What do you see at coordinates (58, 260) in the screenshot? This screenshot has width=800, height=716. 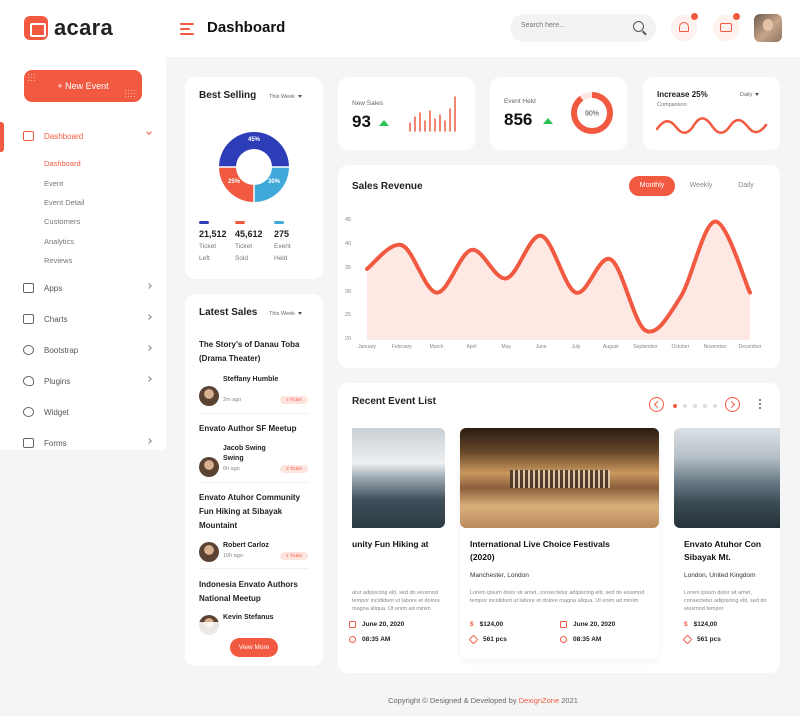 I see `submenu-reviews: Reviews` at bounding box center [58, 260].